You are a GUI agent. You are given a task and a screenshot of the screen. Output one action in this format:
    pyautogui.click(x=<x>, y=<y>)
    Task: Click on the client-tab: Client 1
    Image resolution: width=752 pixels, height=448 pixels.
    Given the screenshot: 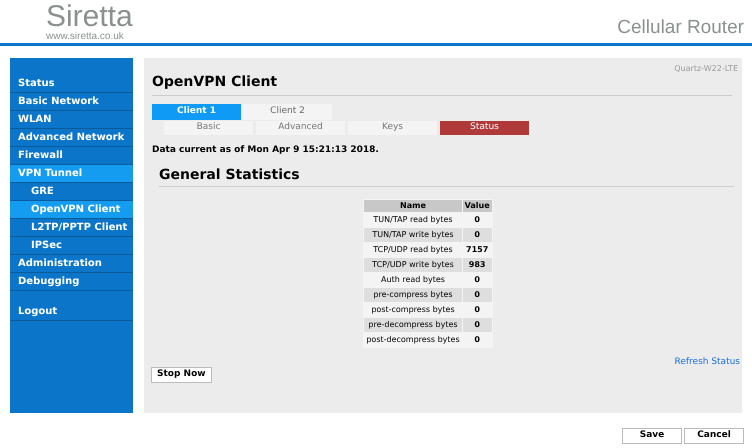 What is the action you would take?
    pyautogui.click(x=196, y=112)
    